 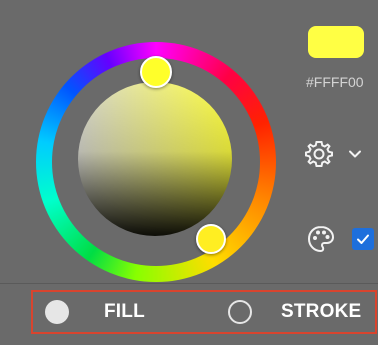 What do you see at coordinates (335, 82) in the screenshot?
I see `hex-value-label: #FFFF00` at bounding box center [335, 82].